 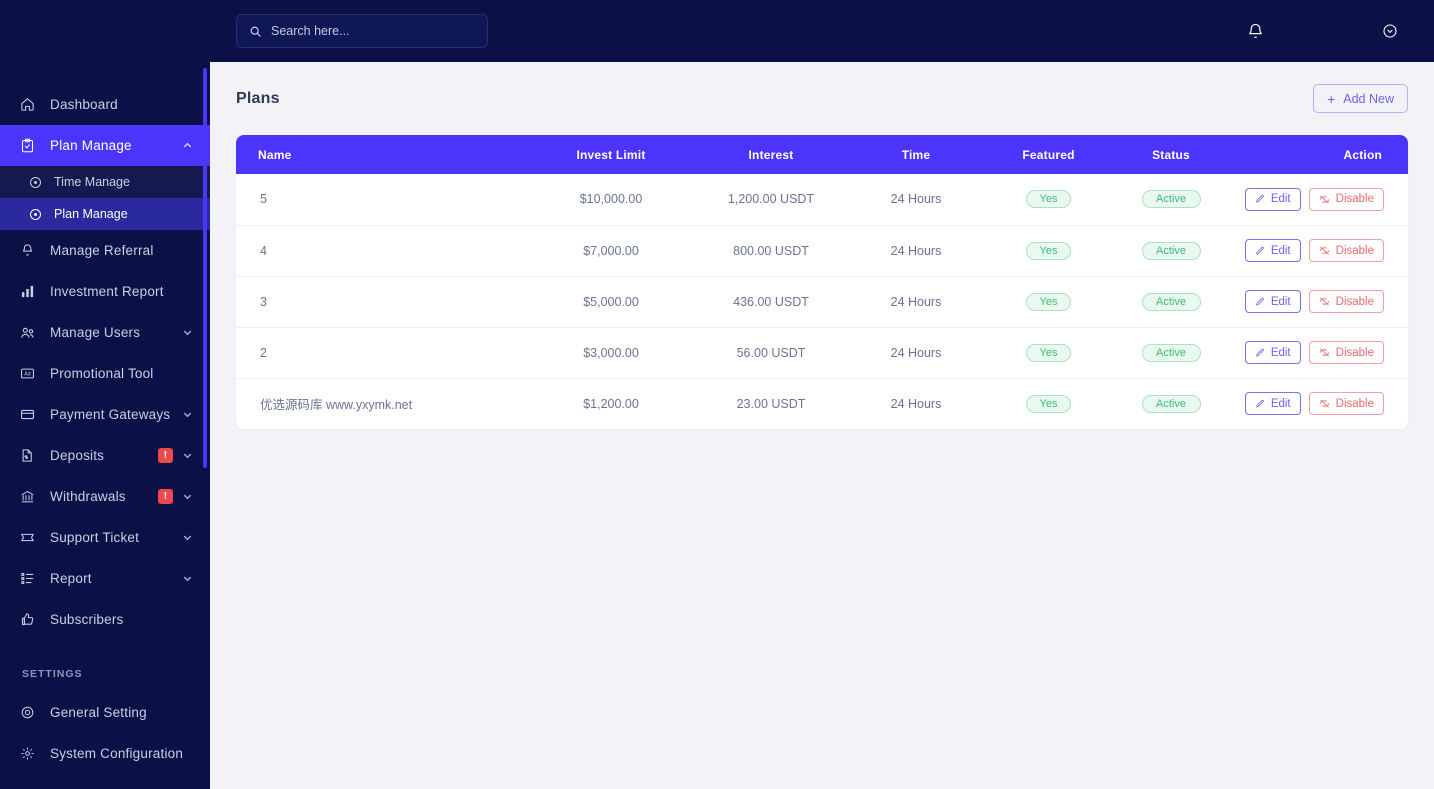 What do you see at coordinates (105, 712) in the screenshot?
I see `sidebar-item-general-setting: General Setting` at bounding box center [105, 712].